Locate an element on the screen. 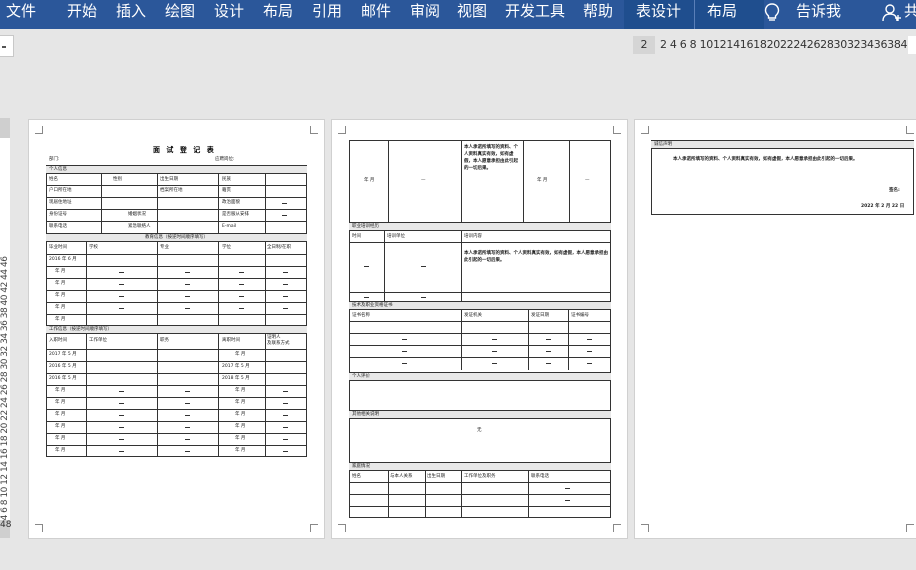  cell-label: 档案所在地 is located at coordinates (171, 190).